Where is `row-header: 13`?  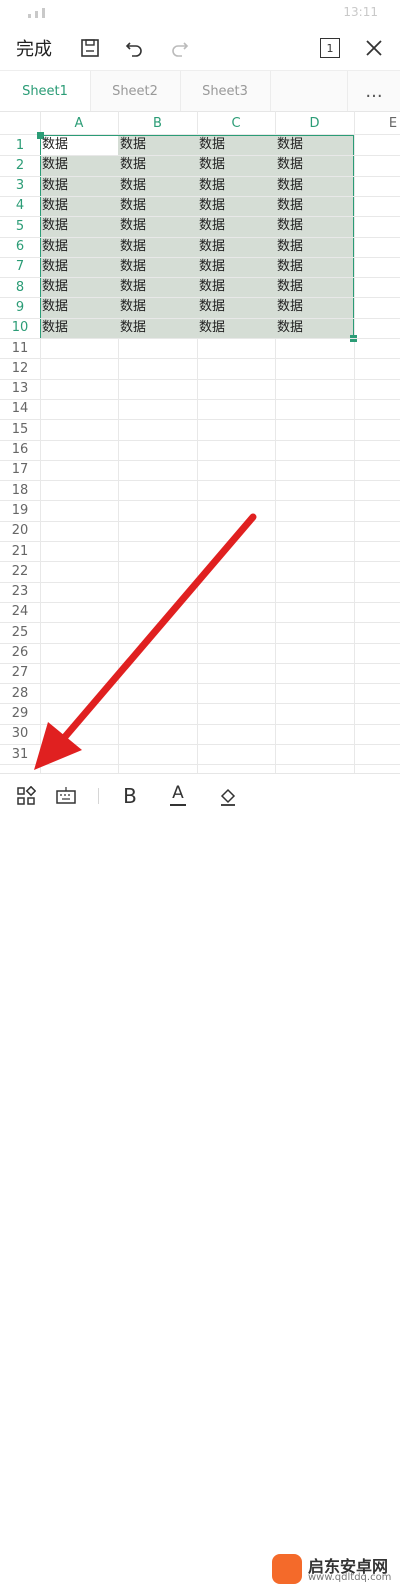 row-header: 13 is located at coordinates (20, 389).